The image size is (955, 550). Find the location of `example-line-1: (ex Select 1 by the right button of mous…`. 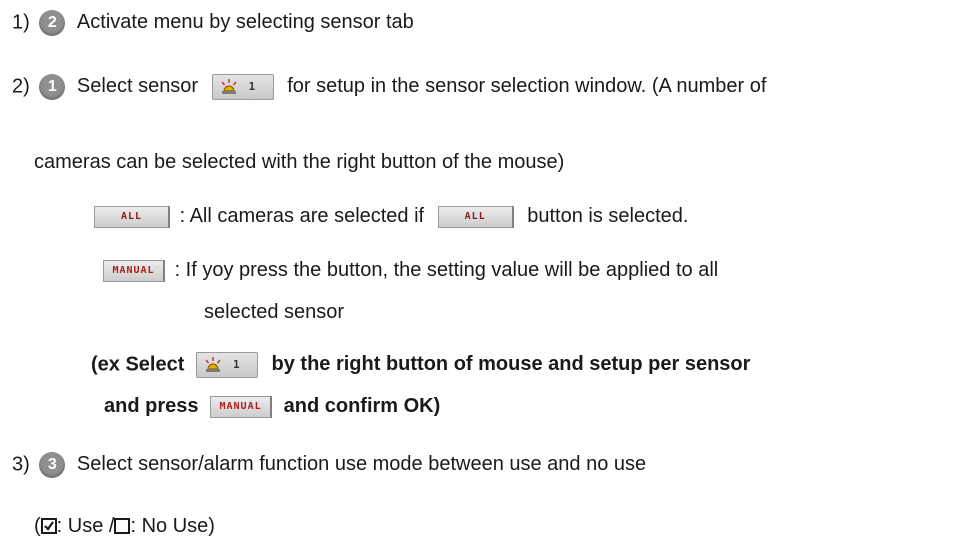

example-line-1: (ex Select 1 by the right button of mous… is located at coordinates (420, 365).